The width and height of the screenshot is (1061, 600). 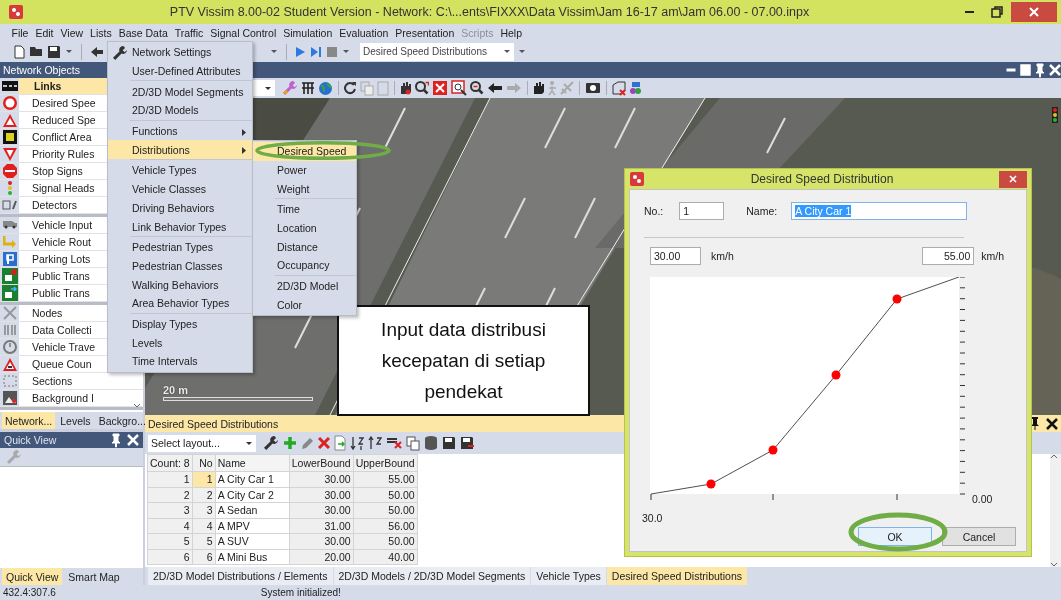 I want to click on menu-item: Vehicle Types, so click(x=180, y=170).